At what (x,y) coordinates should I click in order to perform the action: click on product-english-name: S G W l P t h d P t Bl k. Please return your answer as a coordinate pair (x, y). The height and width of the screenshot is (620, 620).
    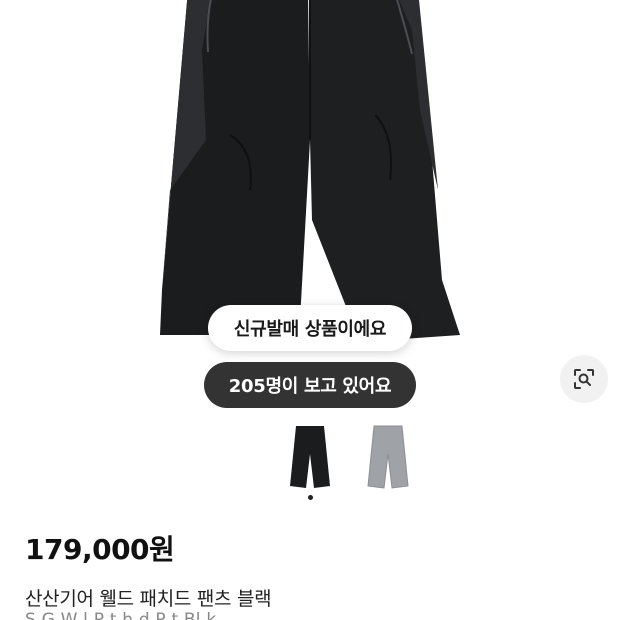
    Looking at the image, I should click on (121, 615).